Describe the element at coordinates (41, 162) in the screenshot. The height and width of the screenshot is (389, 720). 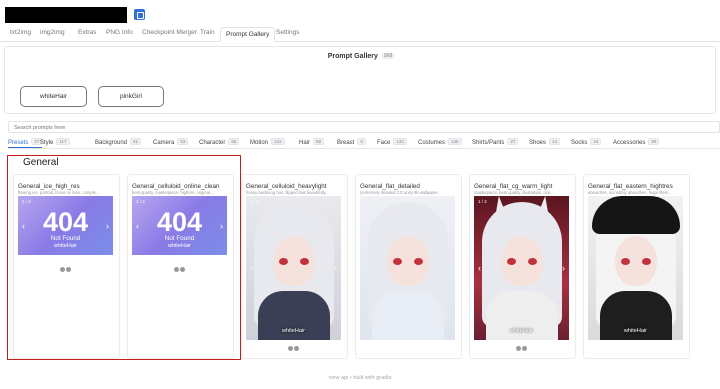
I see `group-title: General` at that location.